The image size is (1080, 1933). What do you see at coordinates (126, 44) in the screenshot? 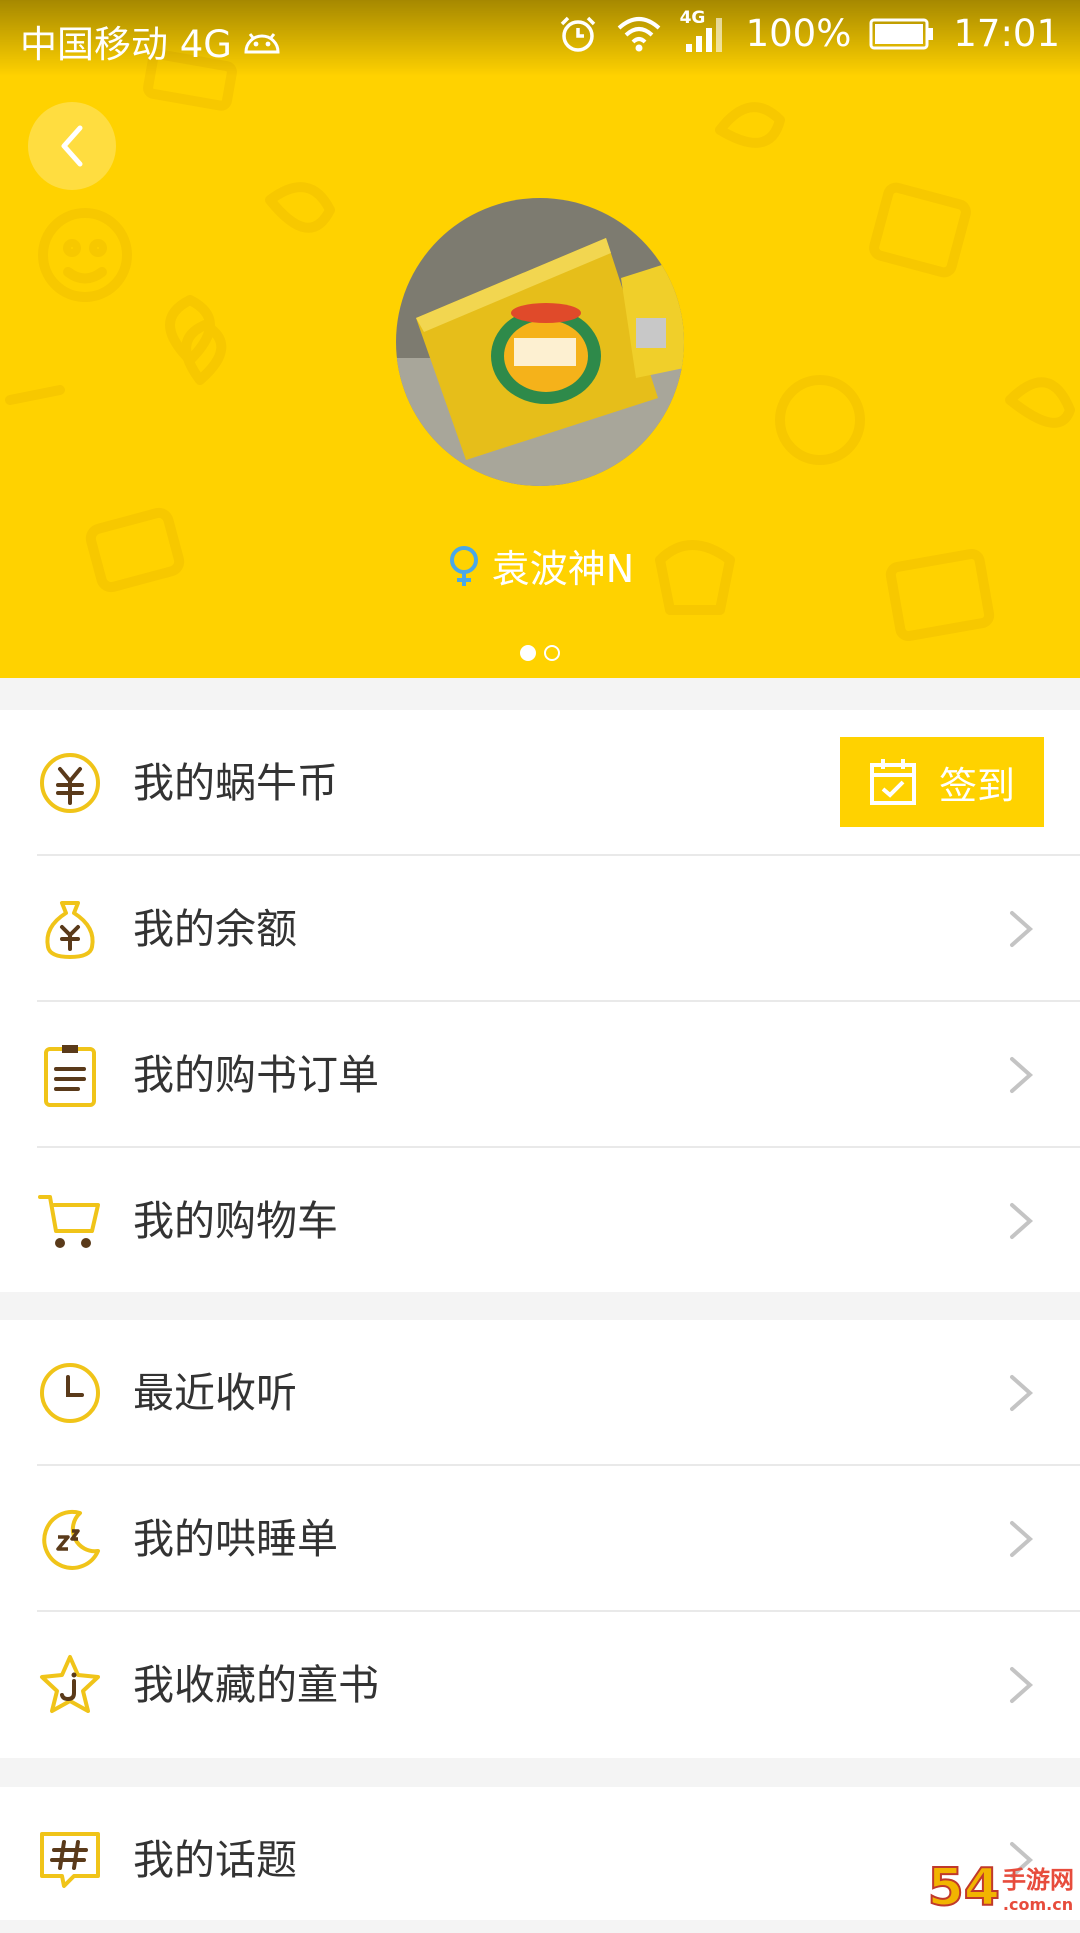
I see `carrier-label: 中国移动 4G` at bounding box center [126, 44].